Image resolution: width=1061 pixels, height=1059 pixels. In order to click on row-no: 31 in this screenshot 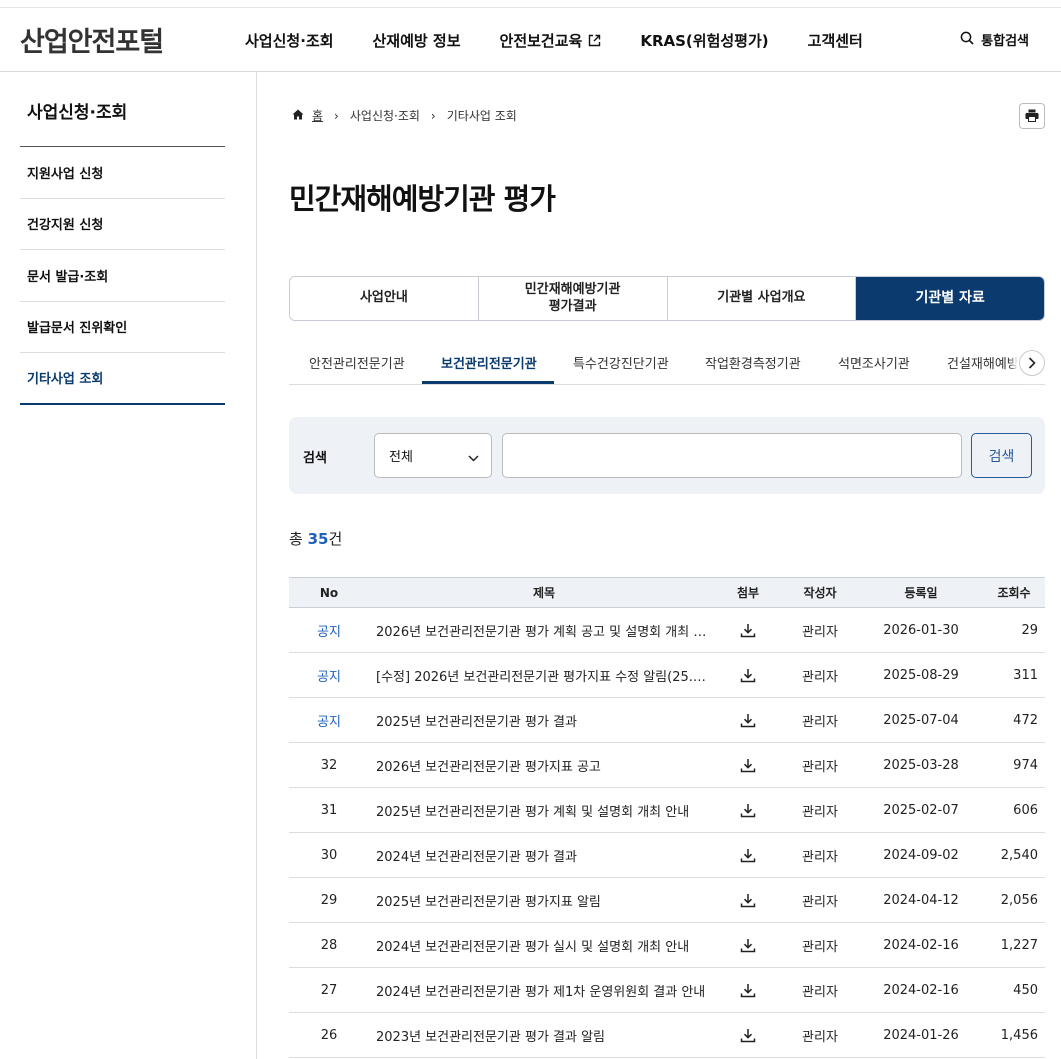, I will do `click(329, 810)`.